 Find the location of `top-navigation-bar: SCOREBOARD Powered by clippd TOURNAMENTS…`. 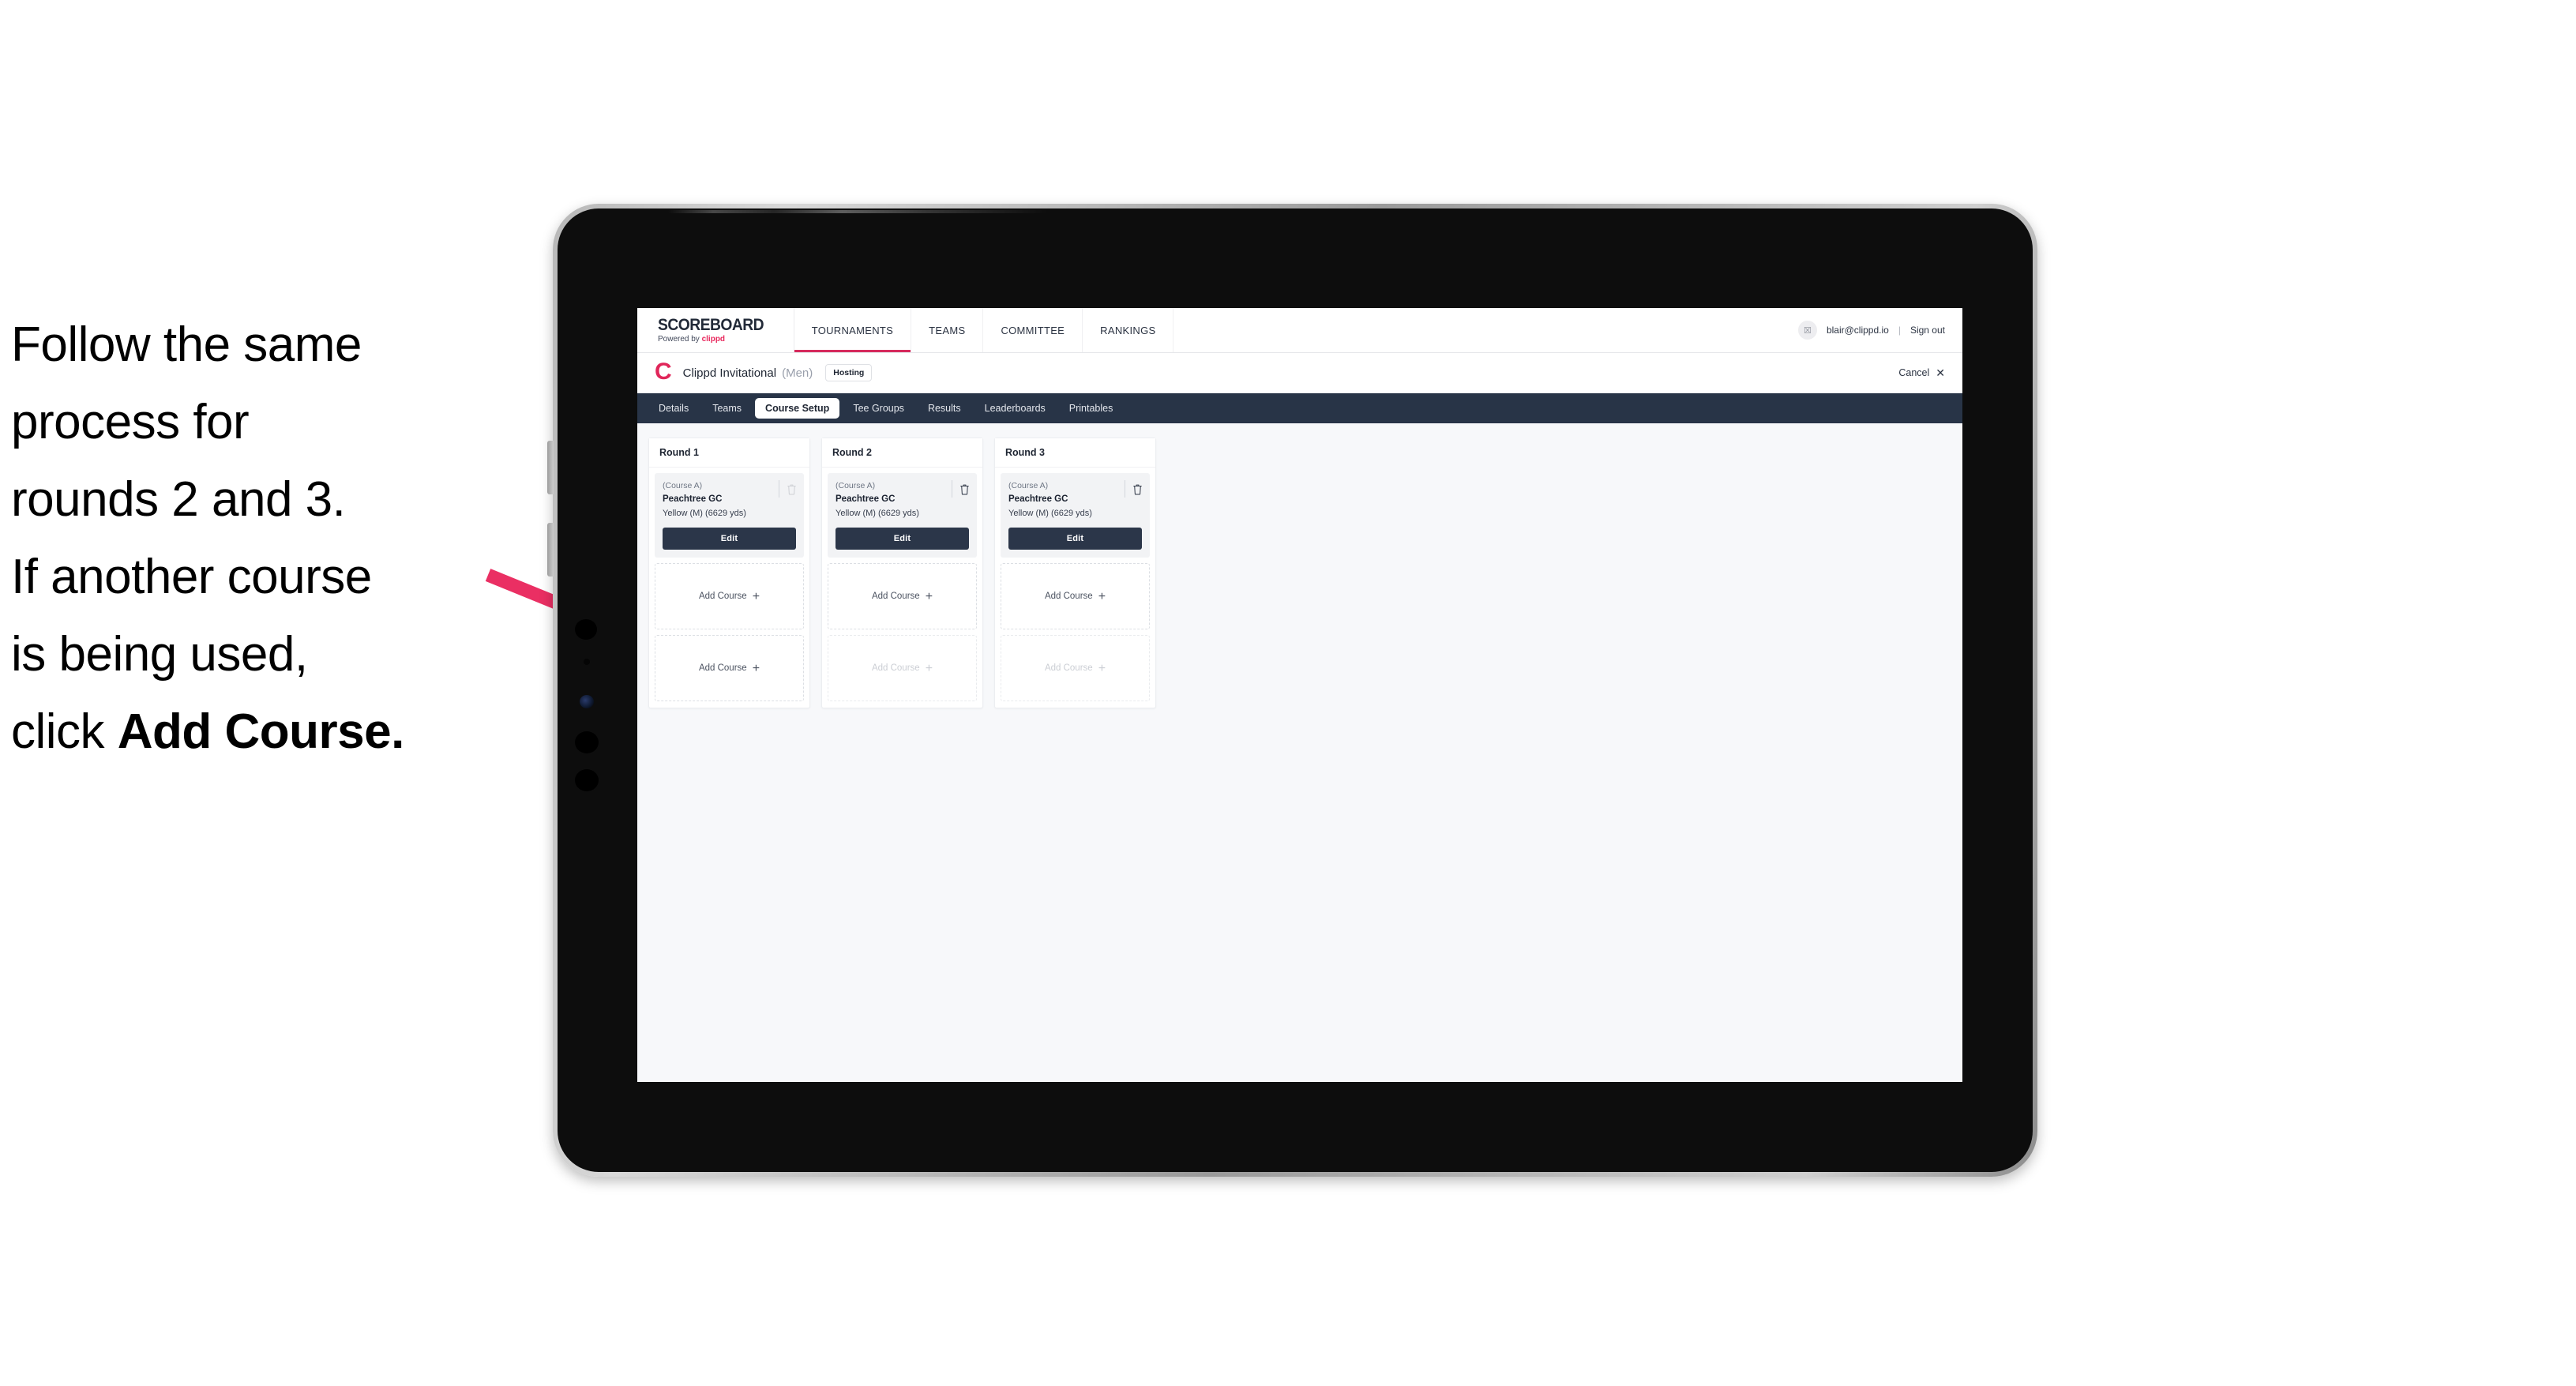

top-navigation-bar: SCOREBOARD Powered by clippd TOURNAMENTS… is located at coordinates (1299, 330).